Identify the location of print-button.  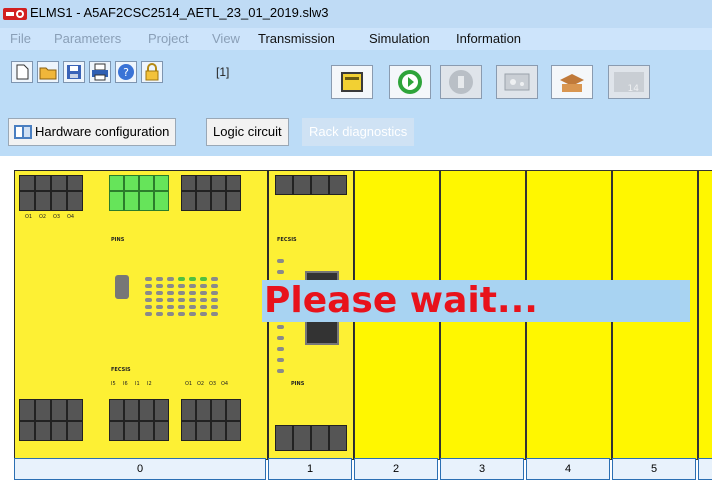
(100, 72).